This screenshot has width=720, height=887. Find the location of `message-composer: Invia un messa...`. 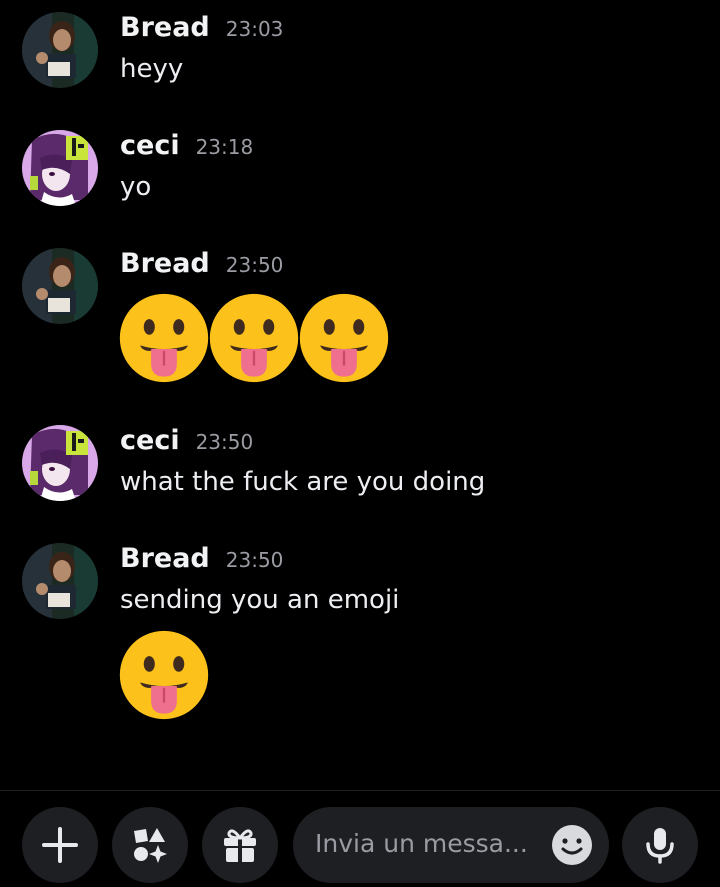

message-composer: Invia un messa... is located at coordinates (360, 838).